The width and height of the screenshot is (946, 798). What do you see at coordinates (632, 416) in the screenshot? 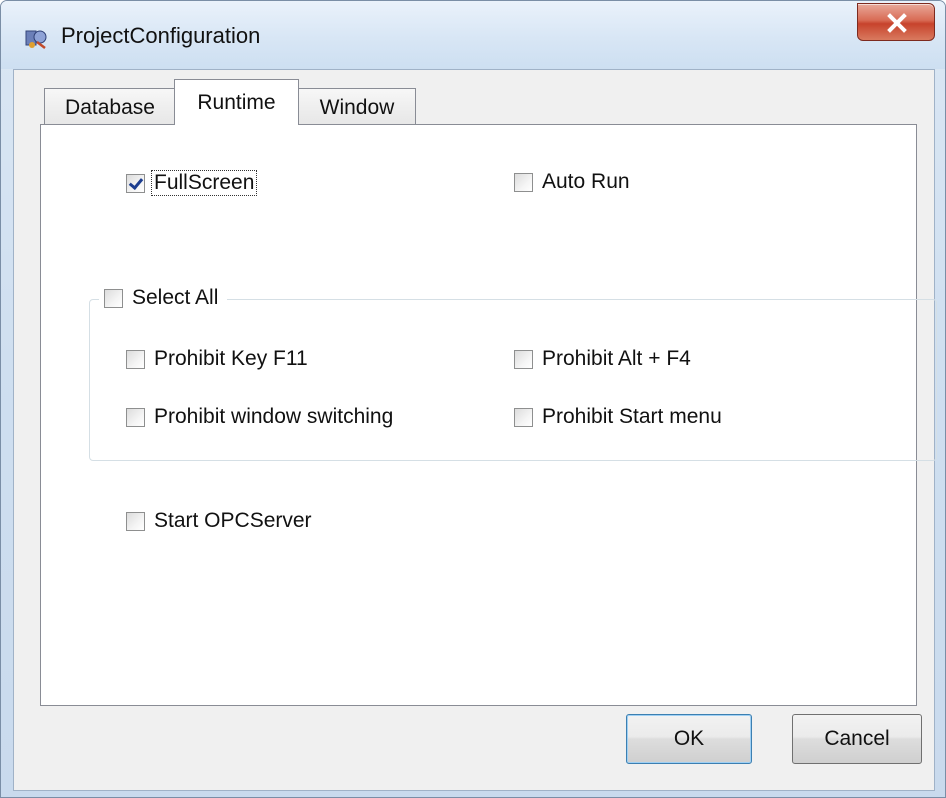
I see `prohibit-start-menu-label: Prohibit Start menu` at bounding box center [632, 416].